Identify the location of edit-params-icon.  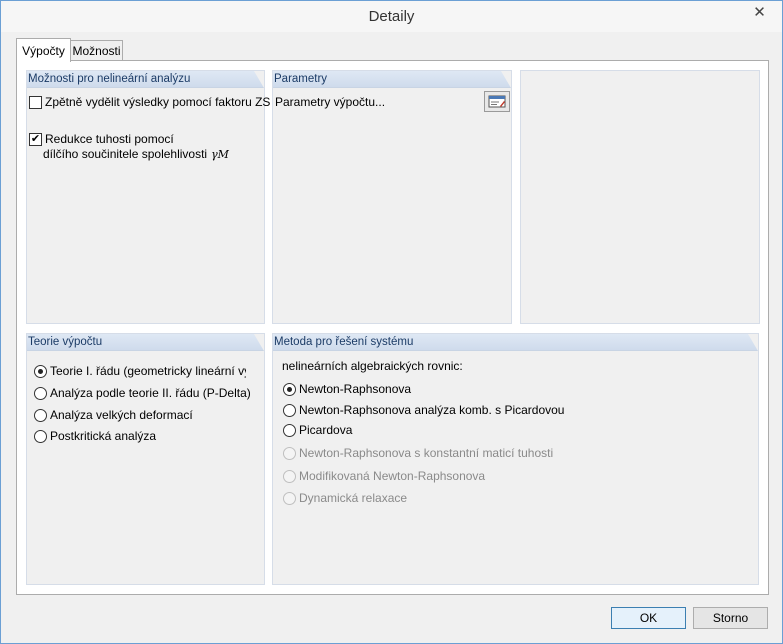
(497, 101).